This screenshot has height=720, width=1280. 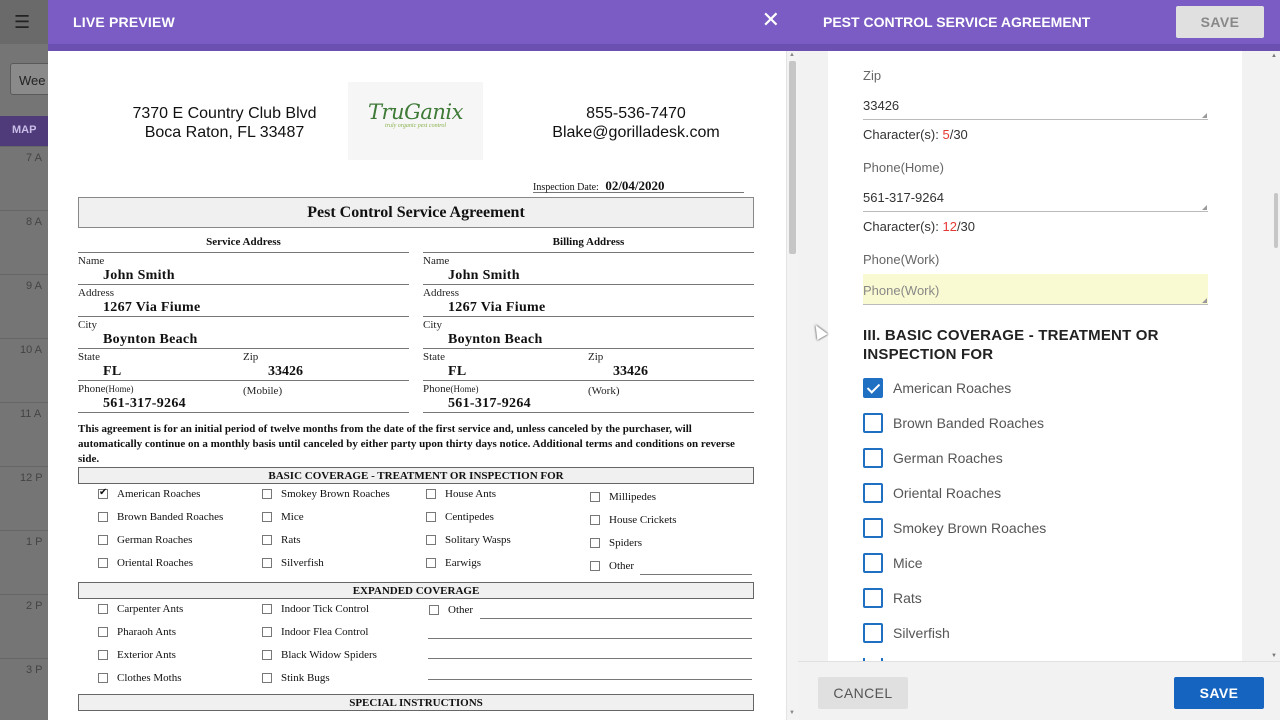 I want to click on background-time: 11 A, so click(x=31, y=414).